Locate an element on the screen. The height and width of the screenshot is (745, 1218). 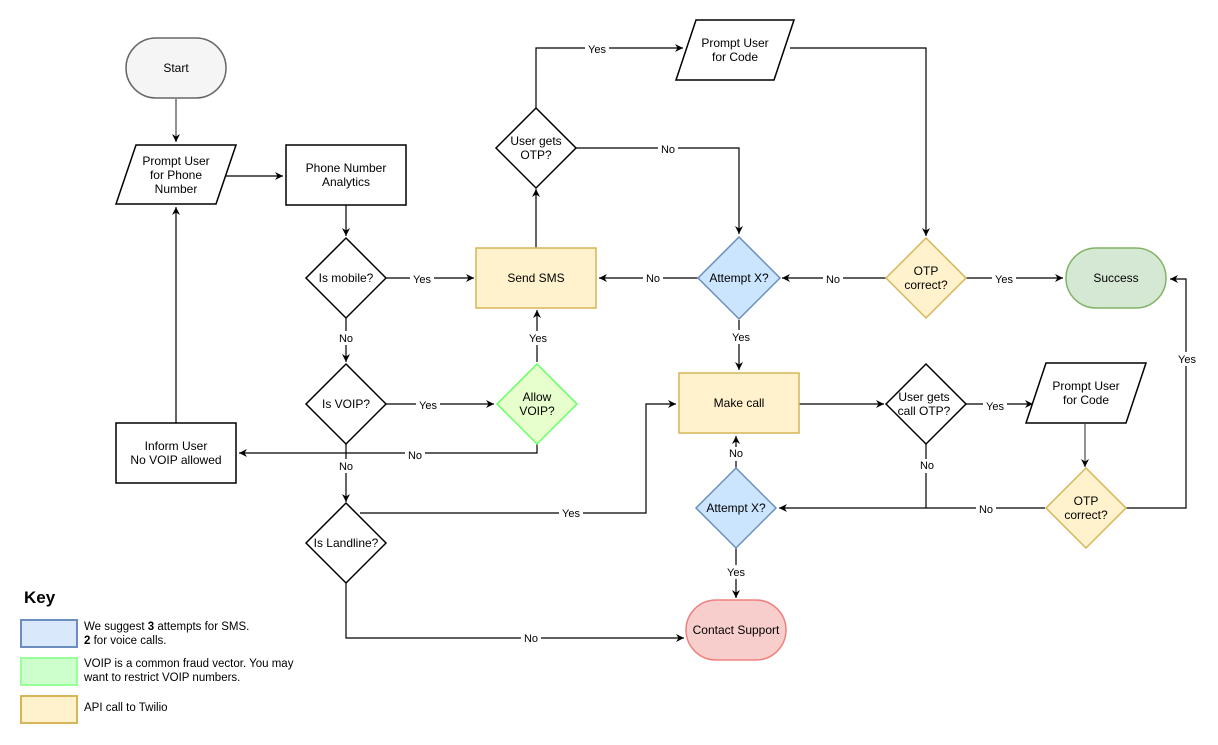
edge-landline-no is located at coordinates (514, 612).